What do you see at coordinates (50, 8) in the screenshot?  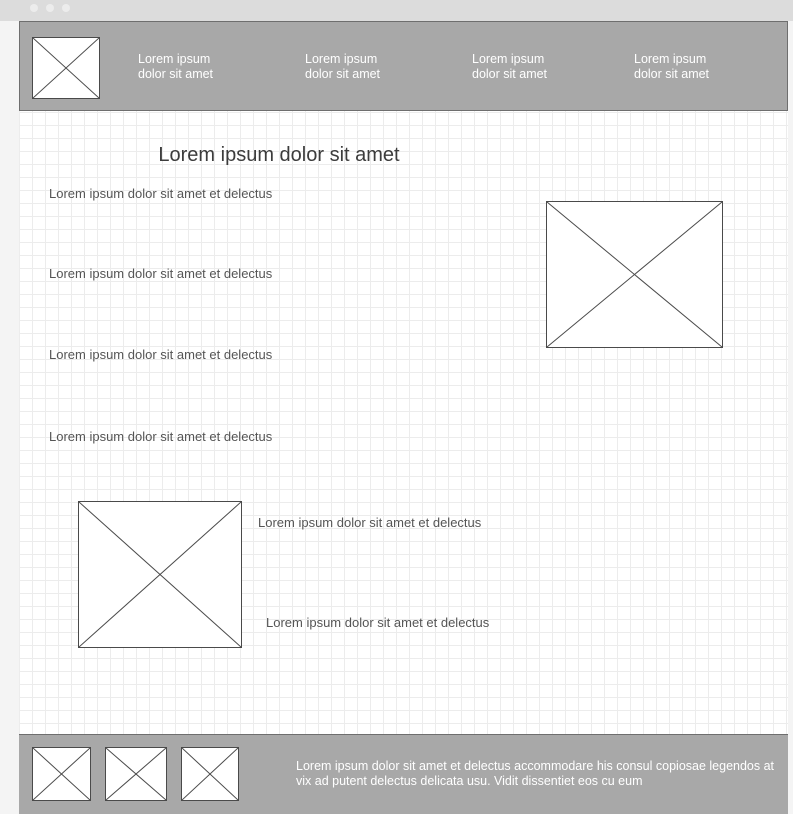 I see `minimize-dot` at bounding box center [50, 8].